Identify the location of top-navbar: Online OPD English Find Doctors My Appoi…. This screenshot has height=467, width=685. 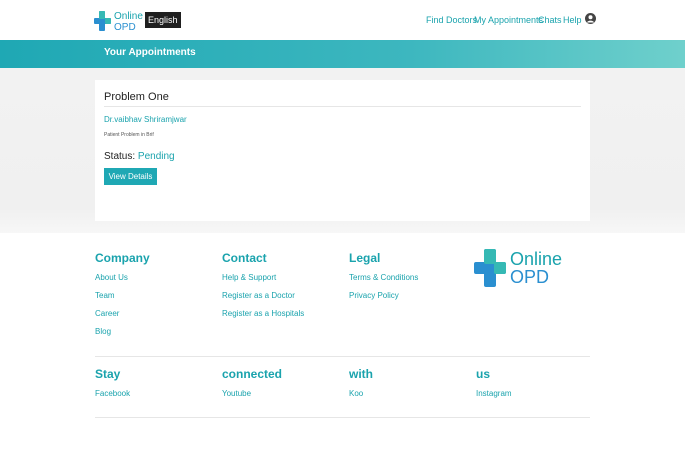
(342, 20).